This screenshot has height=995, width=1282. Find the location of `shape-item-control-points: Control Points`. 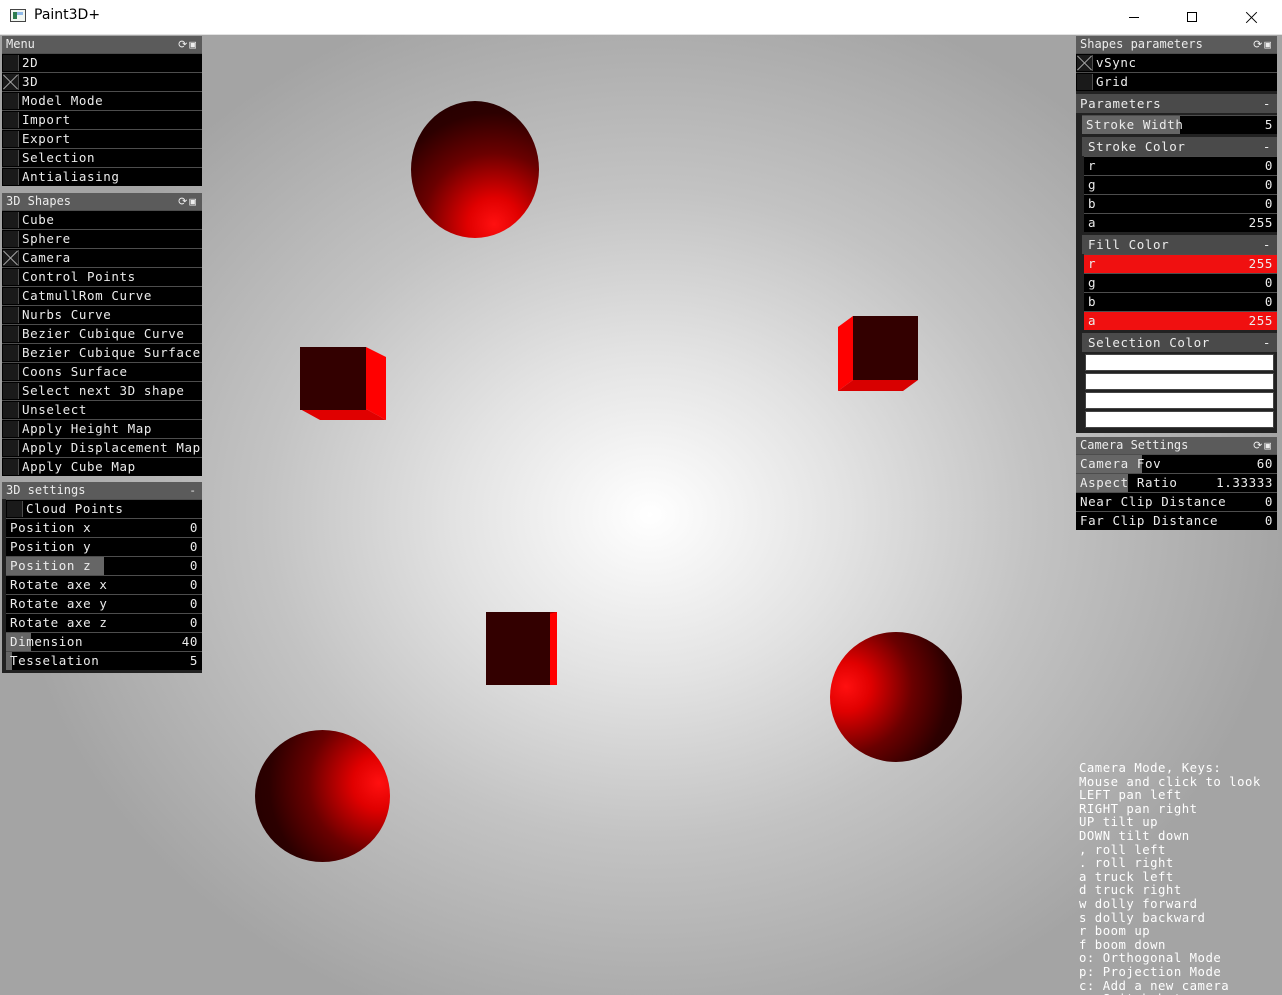

shape-item-control-points: Control Points is located at coordinates (102, 276).